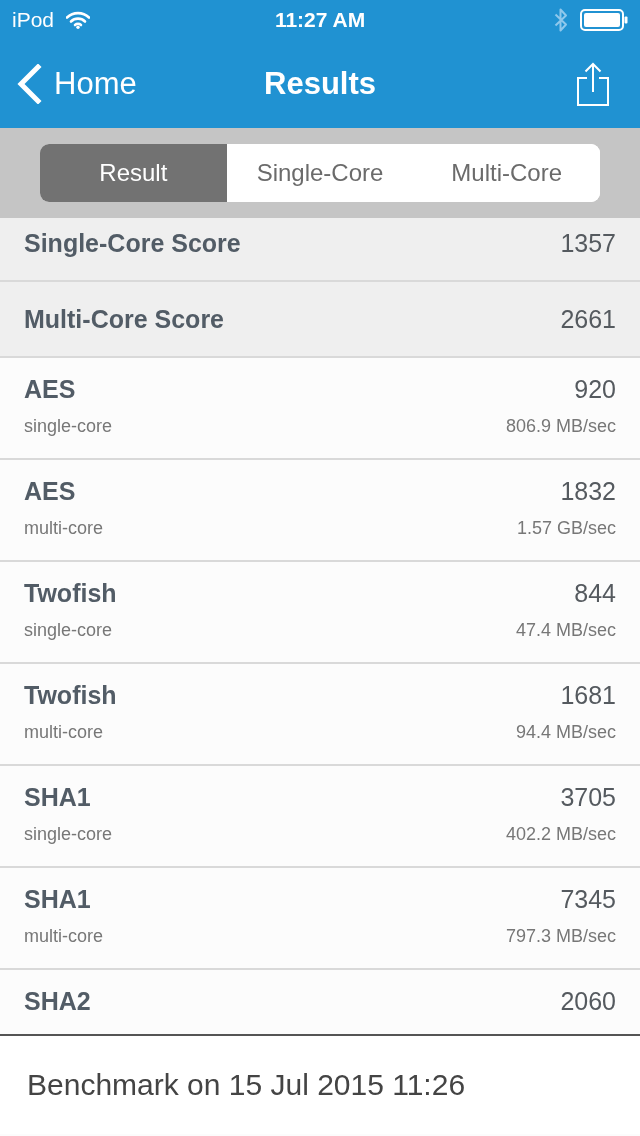  What do you see at coordinates (565, 630) in the screenshot?
I see `test-rate: 47.4 MB/sec` at bounding box center [565, 630].